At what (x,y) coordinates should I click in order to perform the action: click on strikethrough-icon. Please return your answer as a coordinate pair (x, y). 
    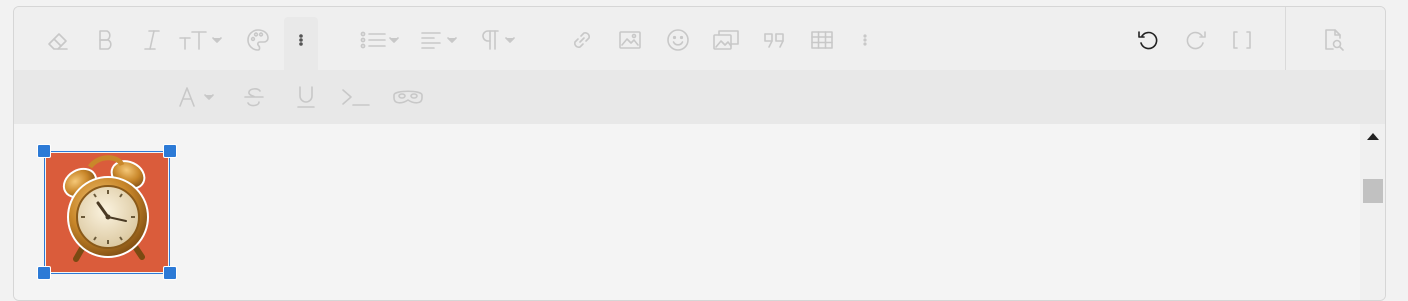
    Looking at the image, I should click on (254, 97).